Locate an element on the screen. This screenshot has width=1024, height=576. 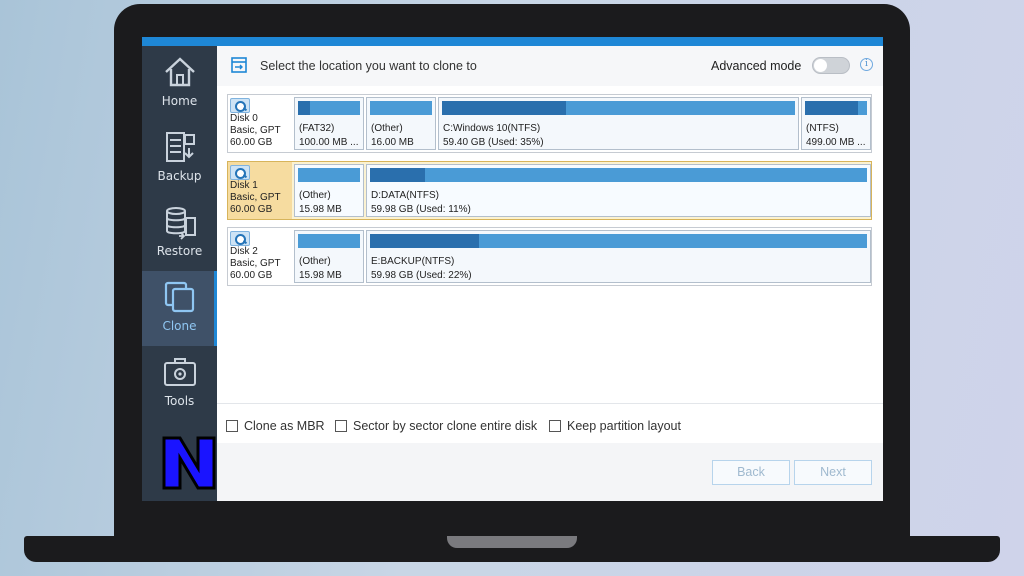
sidebar-item-label: Clone is located at coordinates (179, 326).